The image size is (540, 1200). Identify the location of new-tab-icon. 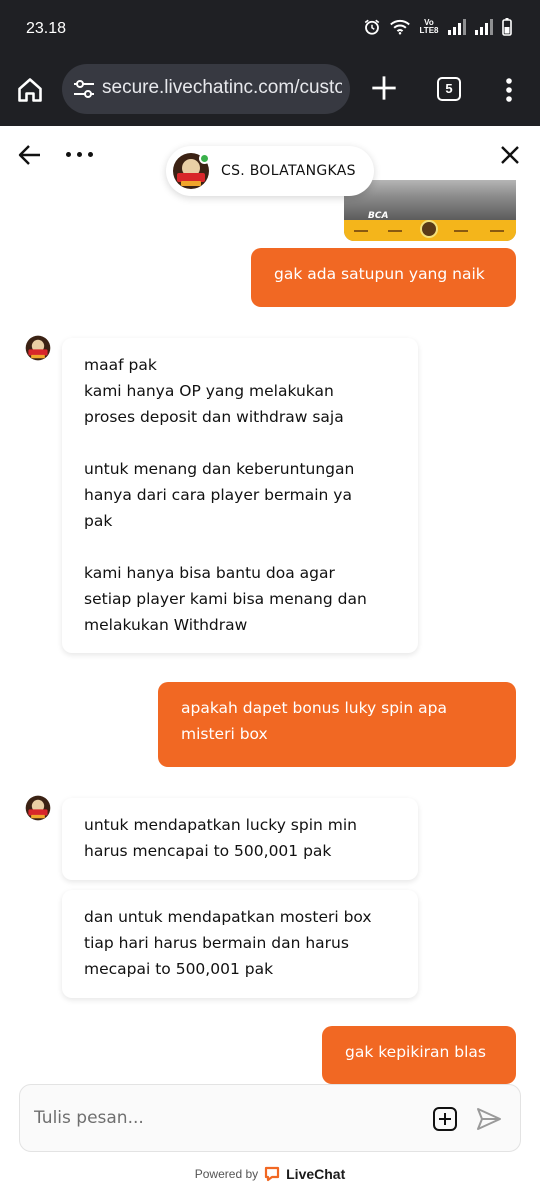
(384, 88).